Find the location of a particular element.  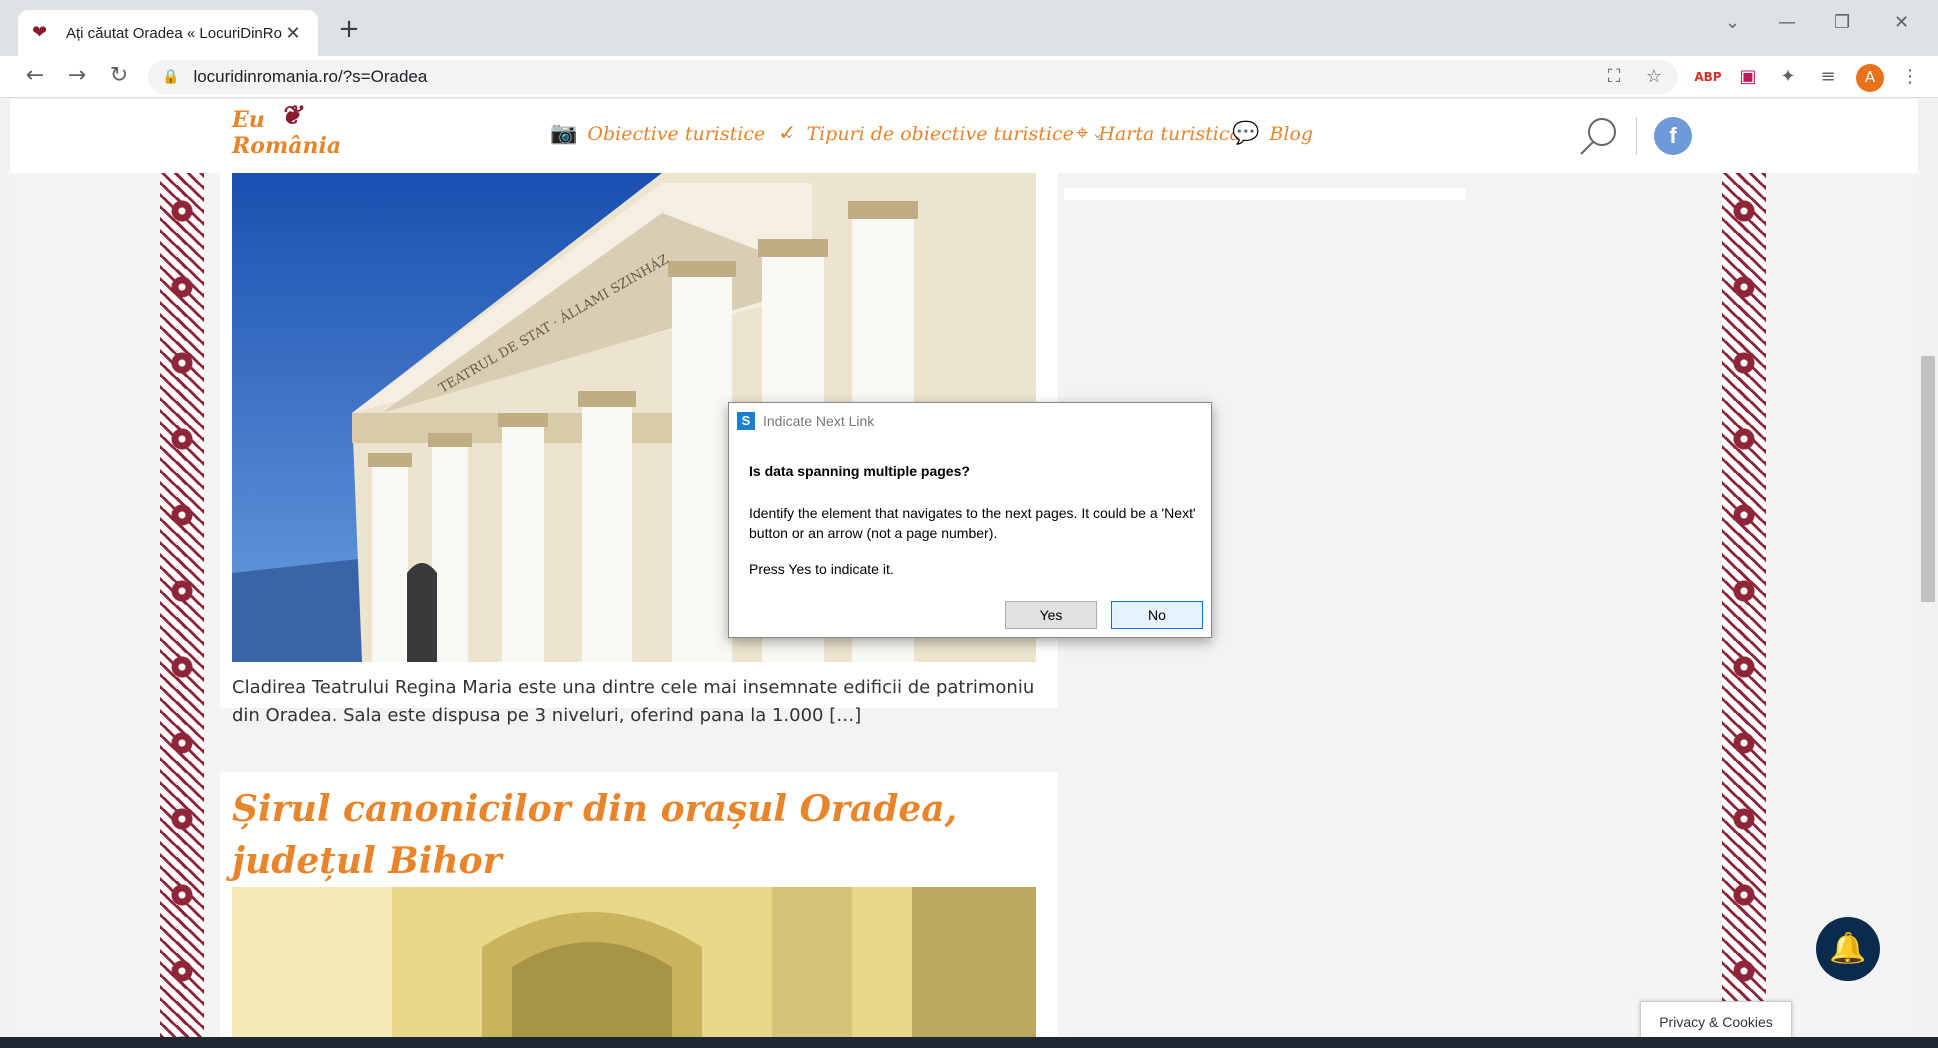

check-circle-icon: ✓ is located at coordinates (787, 133).